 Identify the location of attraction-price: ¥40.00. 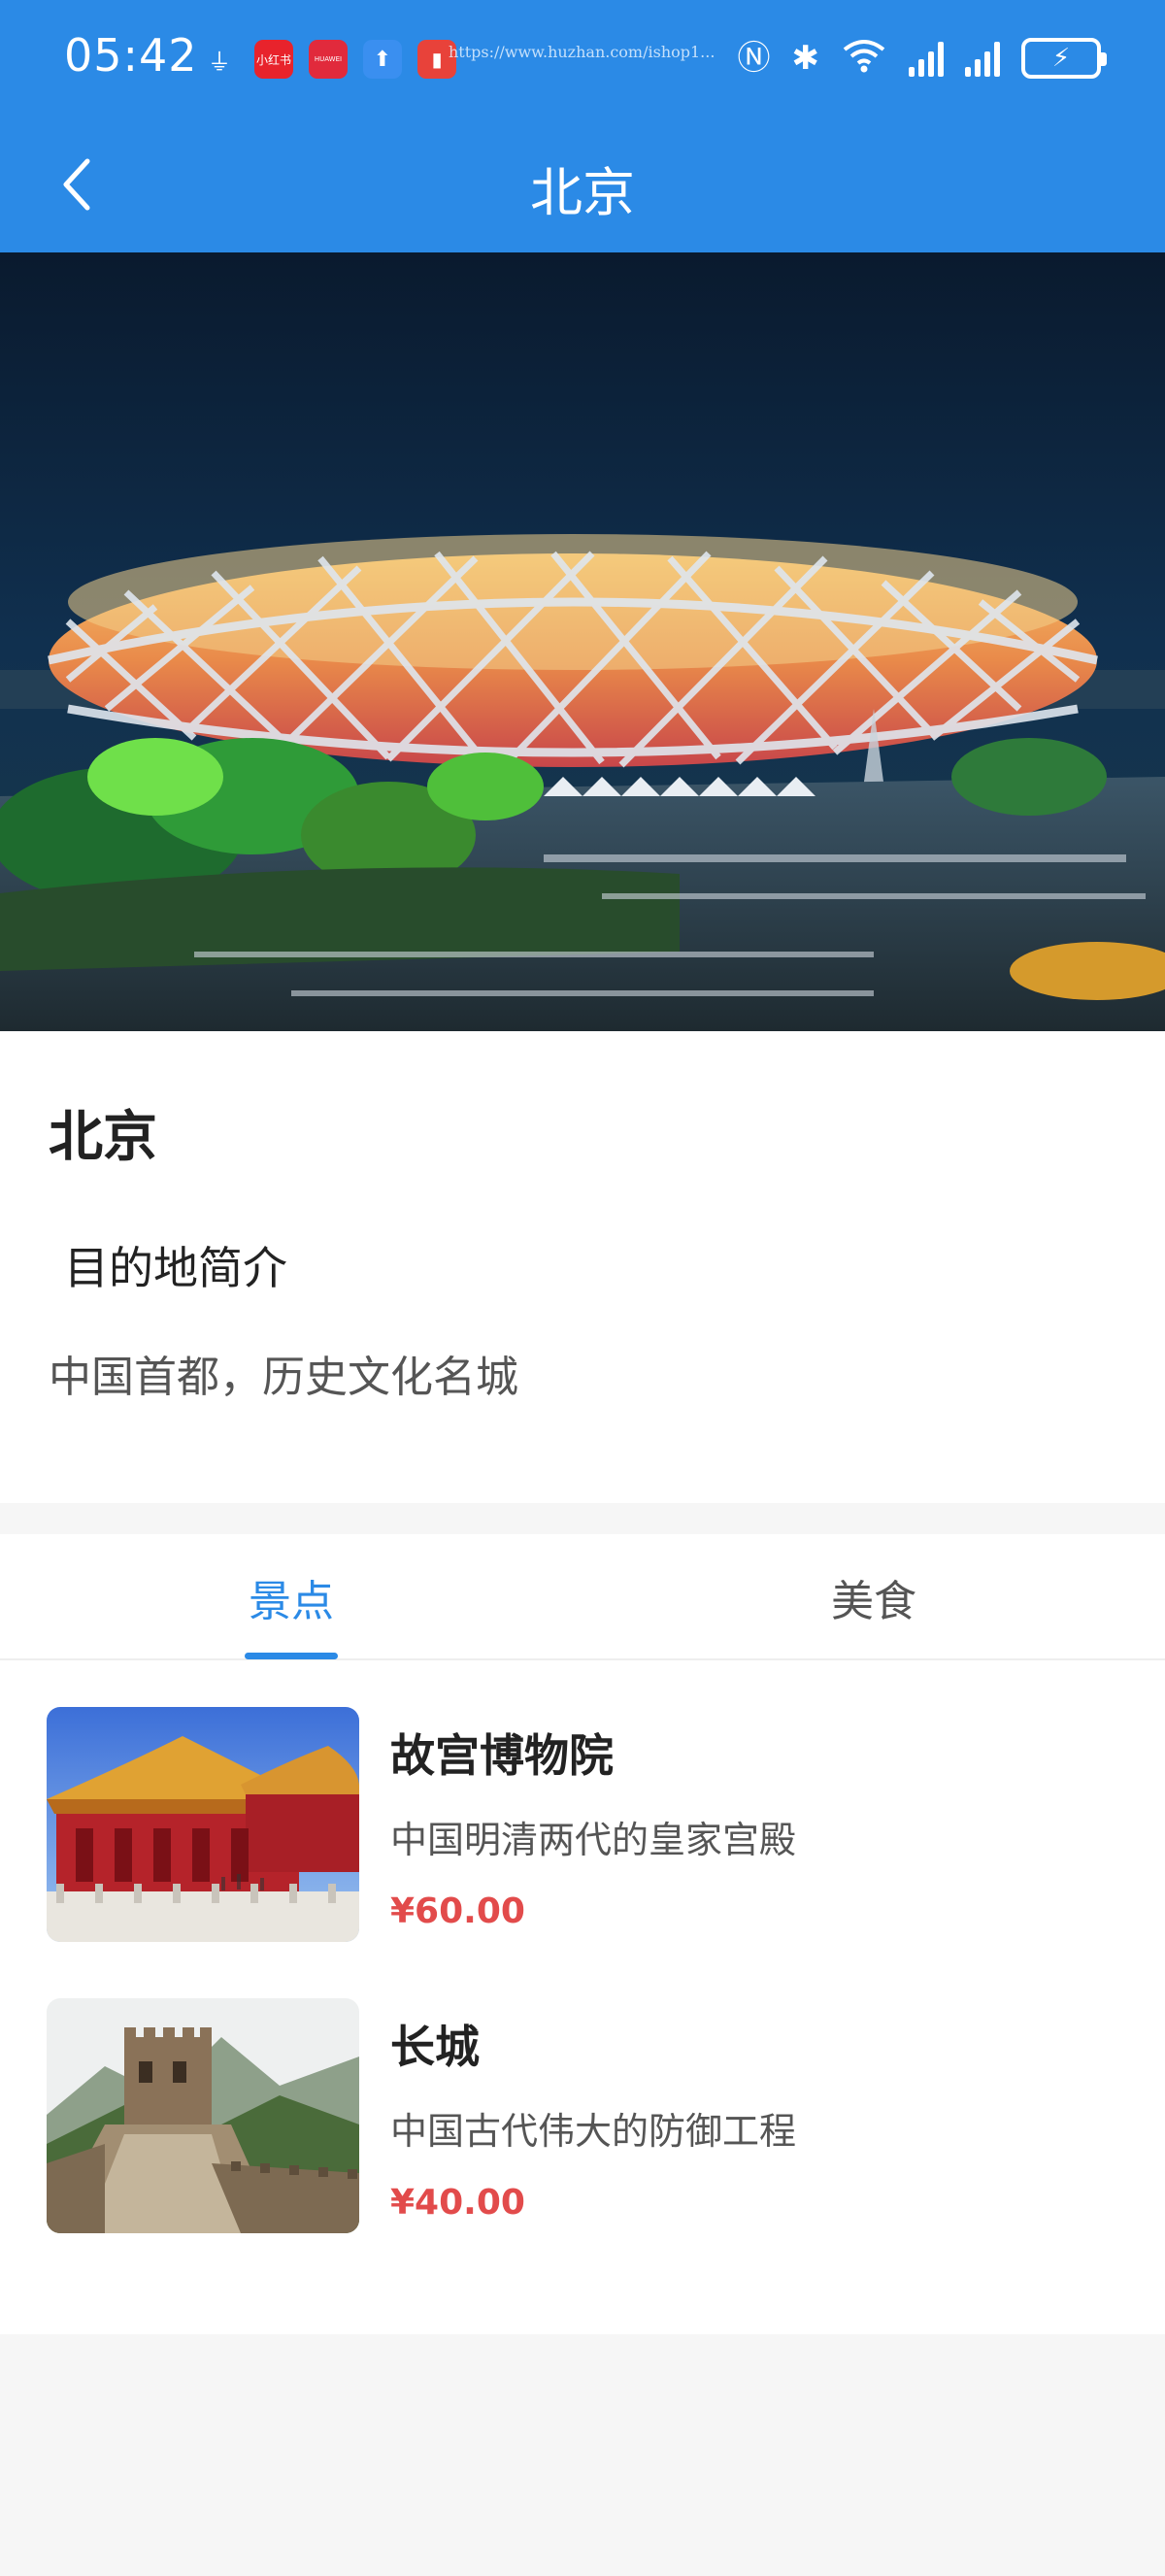
(457, 2203).